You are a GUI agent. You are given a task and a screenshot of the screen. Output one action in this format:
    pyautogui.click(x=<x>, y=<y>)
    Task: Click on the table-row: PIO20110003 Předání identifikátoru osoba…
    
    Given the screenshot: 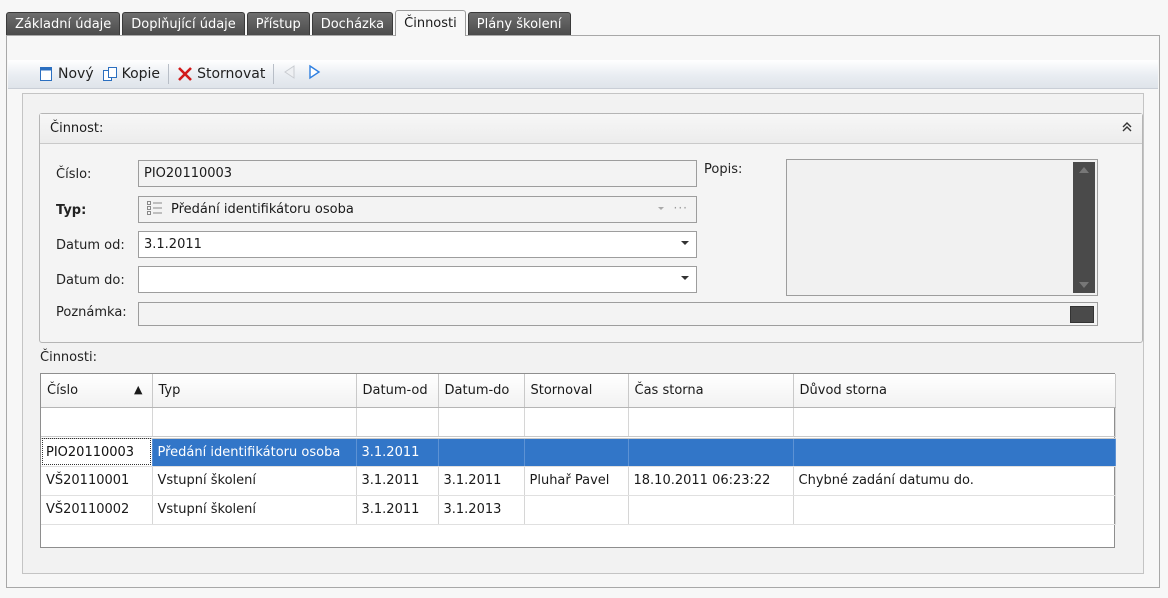 What is the action you would take?
    pyautogui.click(x=578, y=452)
    